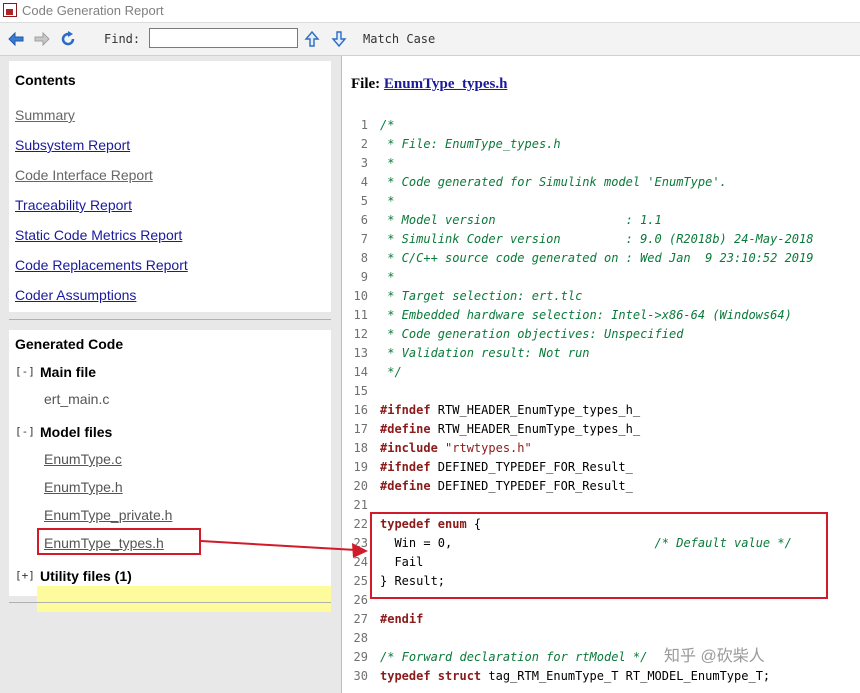  What do you see at coordinates (510, 410) in the screenshot?
I see `code-text: #ifndef RTW_HEADER_EnumType_types_h_` at bounding box center [510, 410].